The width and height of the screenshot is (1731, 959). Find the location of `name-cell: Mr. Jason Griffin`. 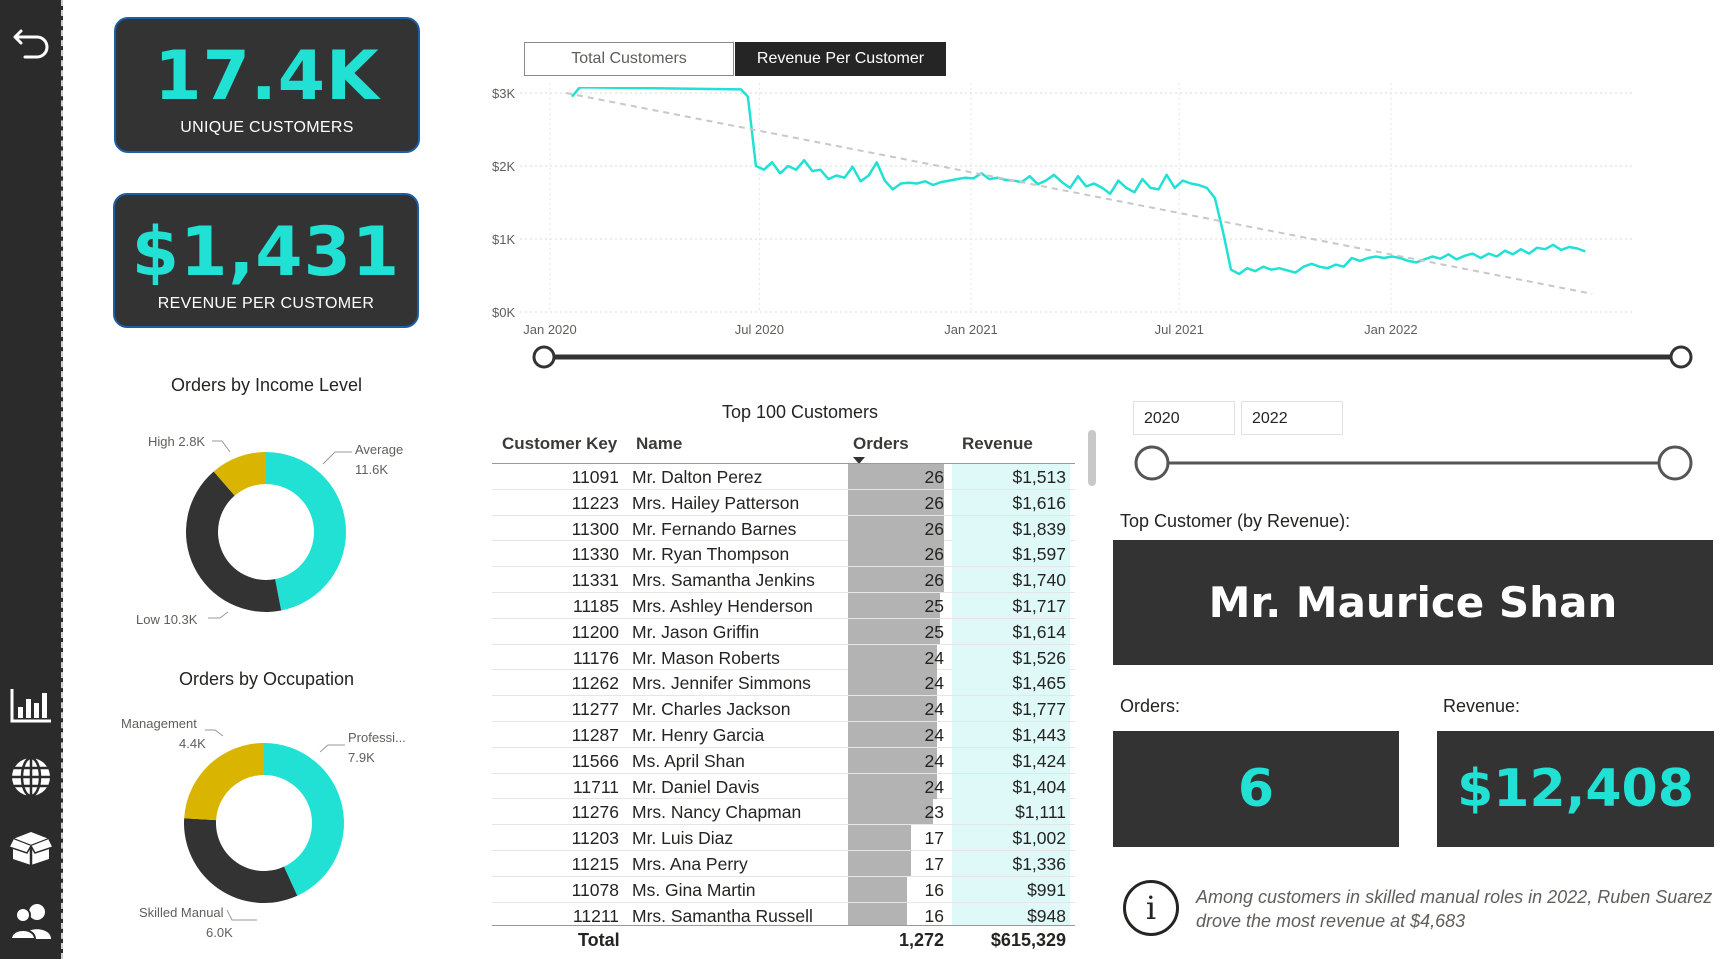

name-cell: Mr. Jason Griffin is located at coordinates (696, 631).